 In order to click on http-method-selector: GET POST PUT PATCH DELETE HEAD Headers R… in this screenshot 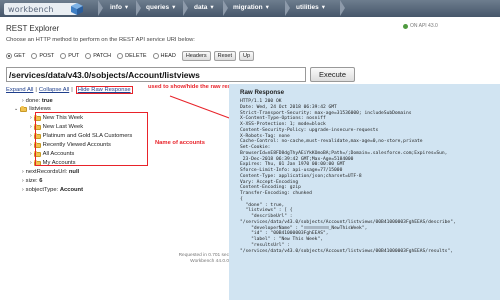, I will do `click(131, 56)`.